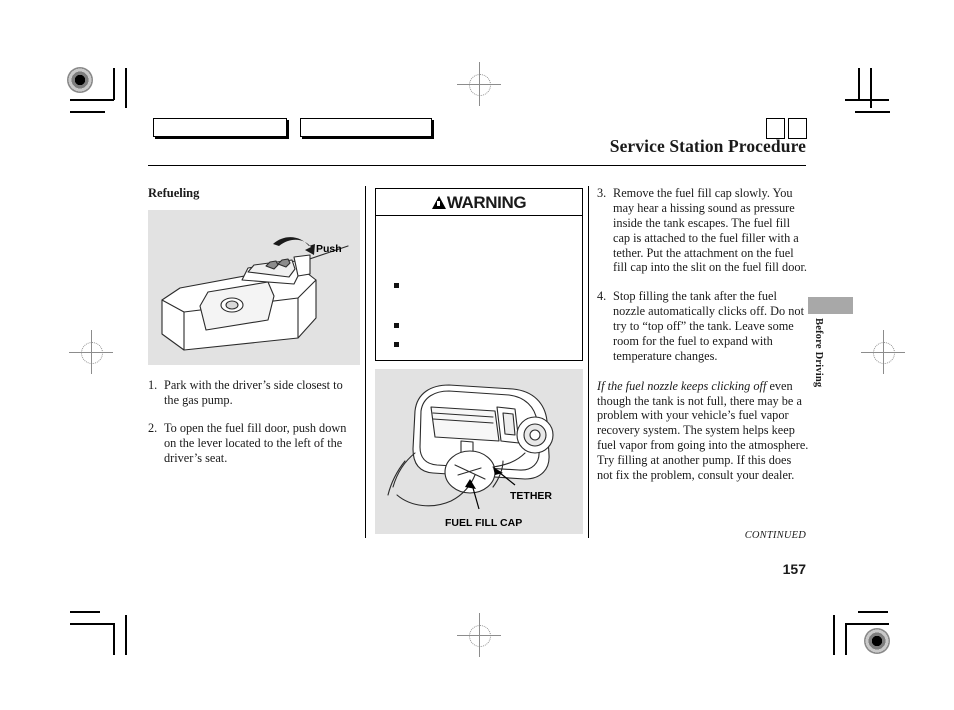  What do you see at coordinates (329, 249) in the screenshot?
I see `figure-label-push: Push` at bounding box center [329, 249].